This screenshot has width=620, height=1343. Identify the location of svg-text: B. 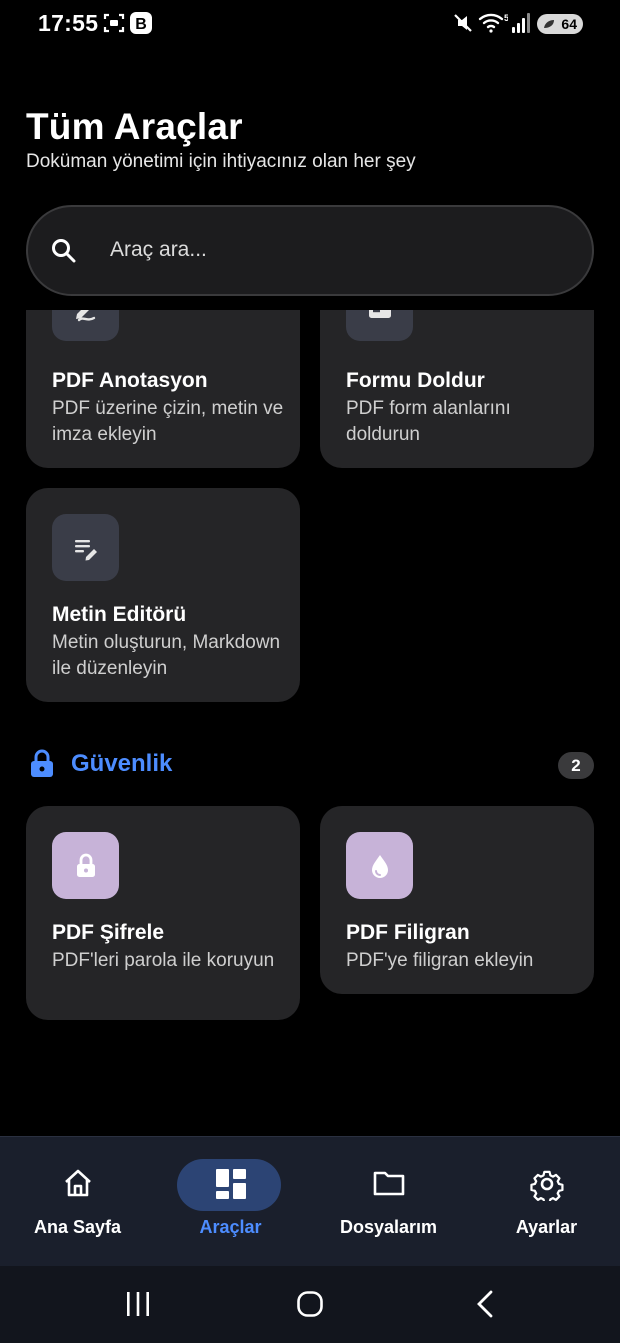
(141, 24).